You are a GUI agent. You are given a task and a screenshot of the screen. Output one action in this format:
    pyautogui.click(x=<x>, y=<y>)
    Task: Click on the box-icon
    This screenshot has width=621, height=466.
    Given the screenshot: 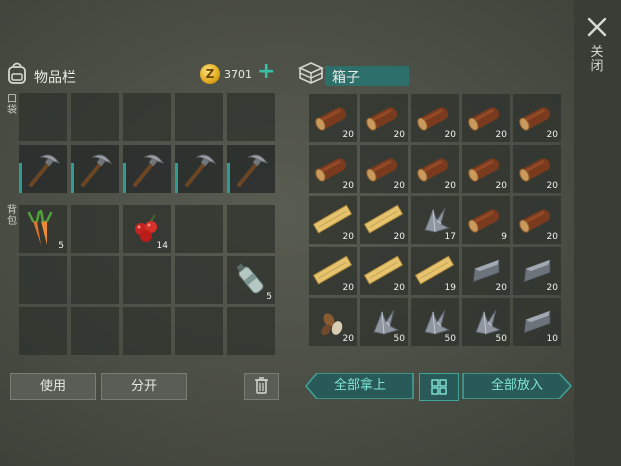 What is the action you would take?
    pyautogui.click(x=311, y=73)
    